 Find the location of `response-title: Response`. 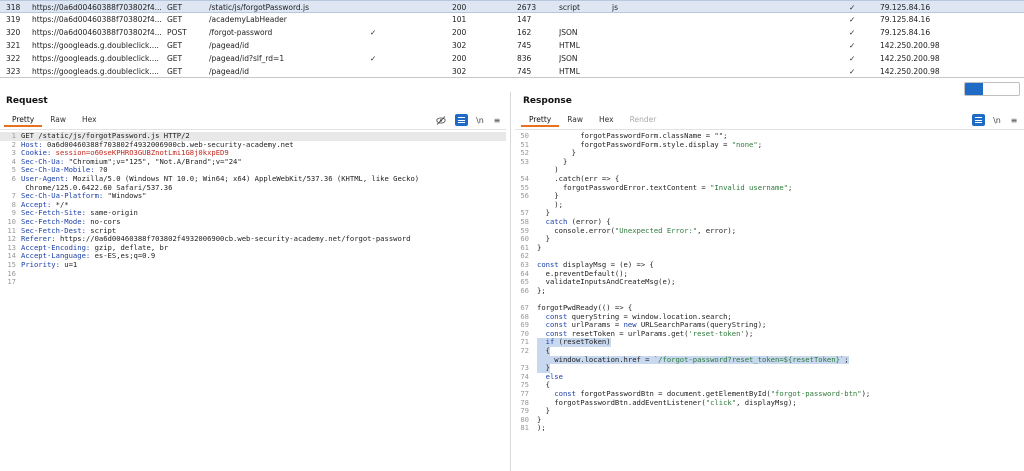

response-title: Response is located at coordinates (547, 101).